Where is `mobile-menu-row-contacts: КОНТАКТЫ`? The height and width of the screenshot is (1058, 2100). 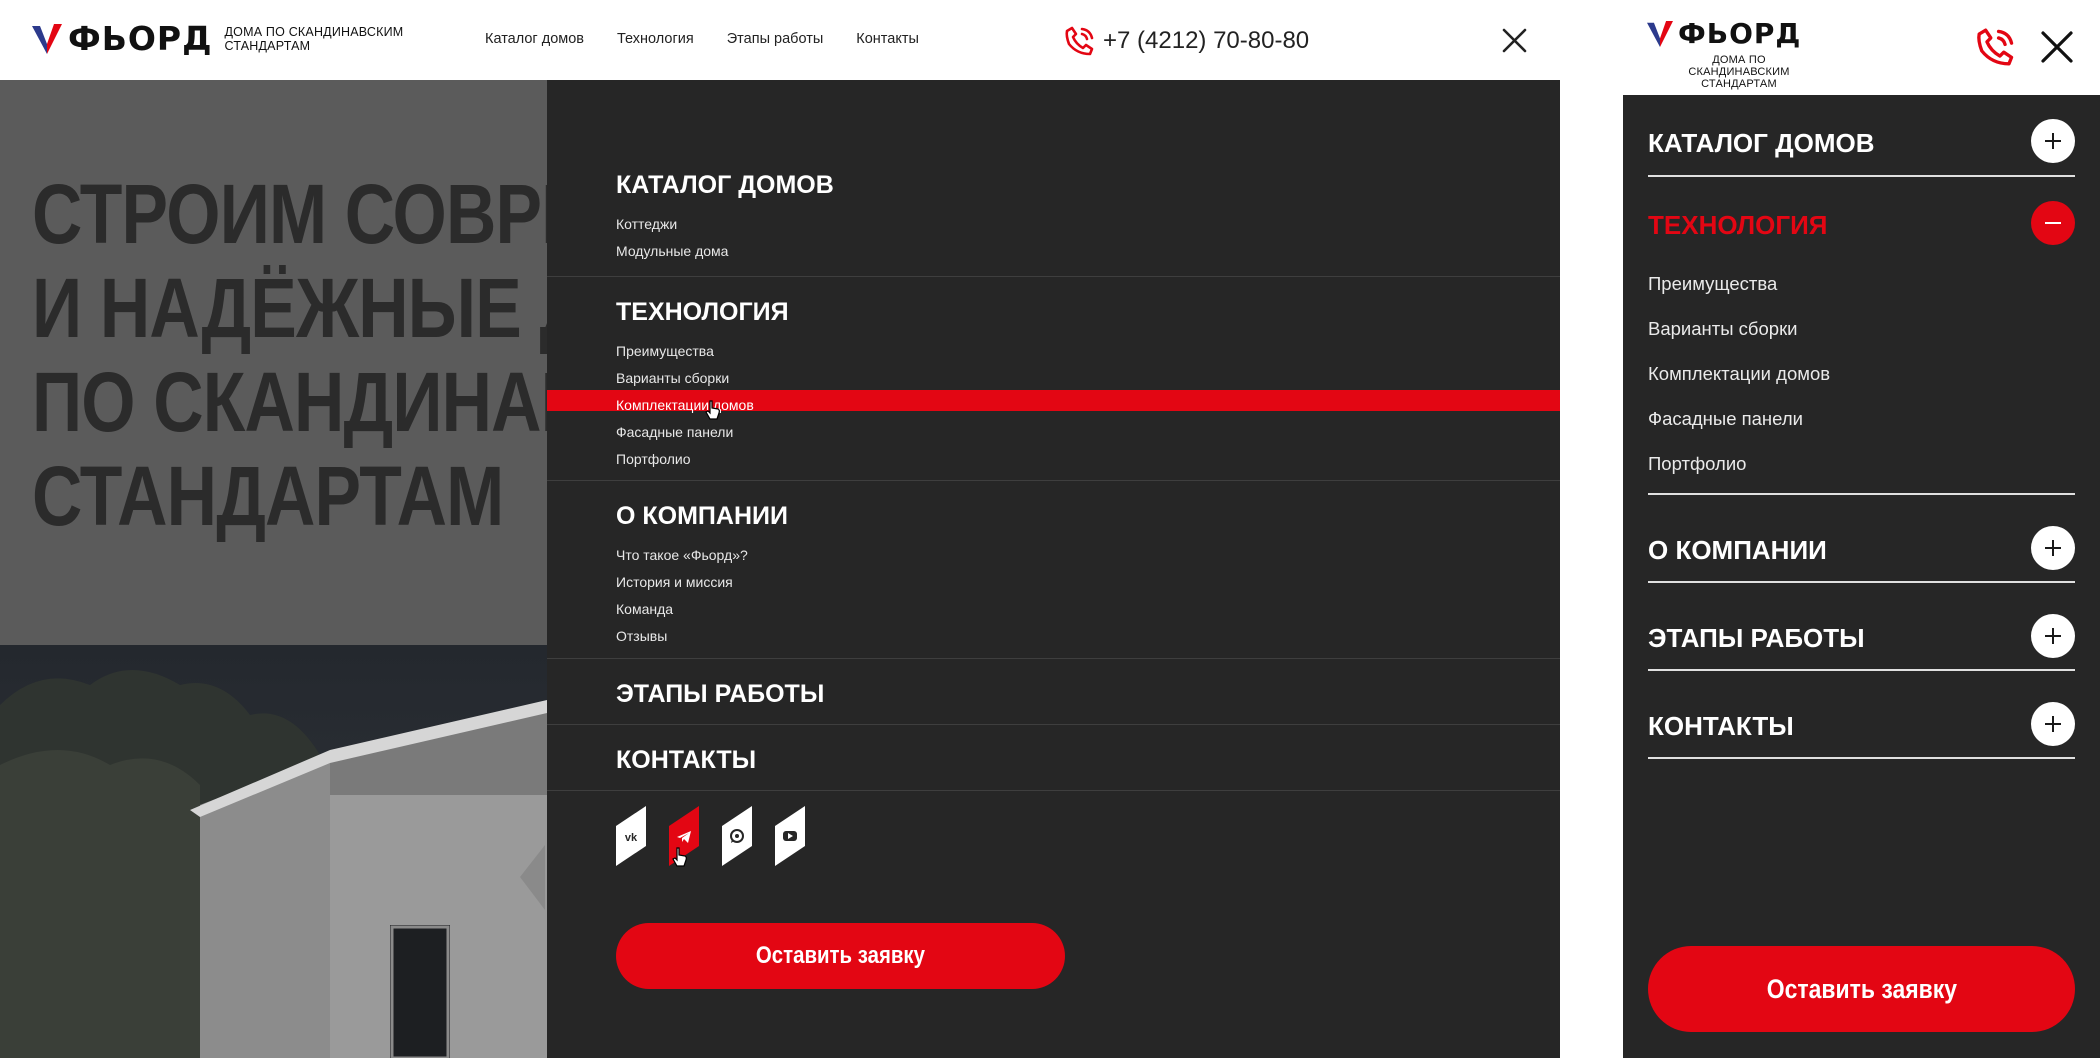
mobile-menu-row-contacts: КОНТАКТЫ is located at coordinates (1861, 715).